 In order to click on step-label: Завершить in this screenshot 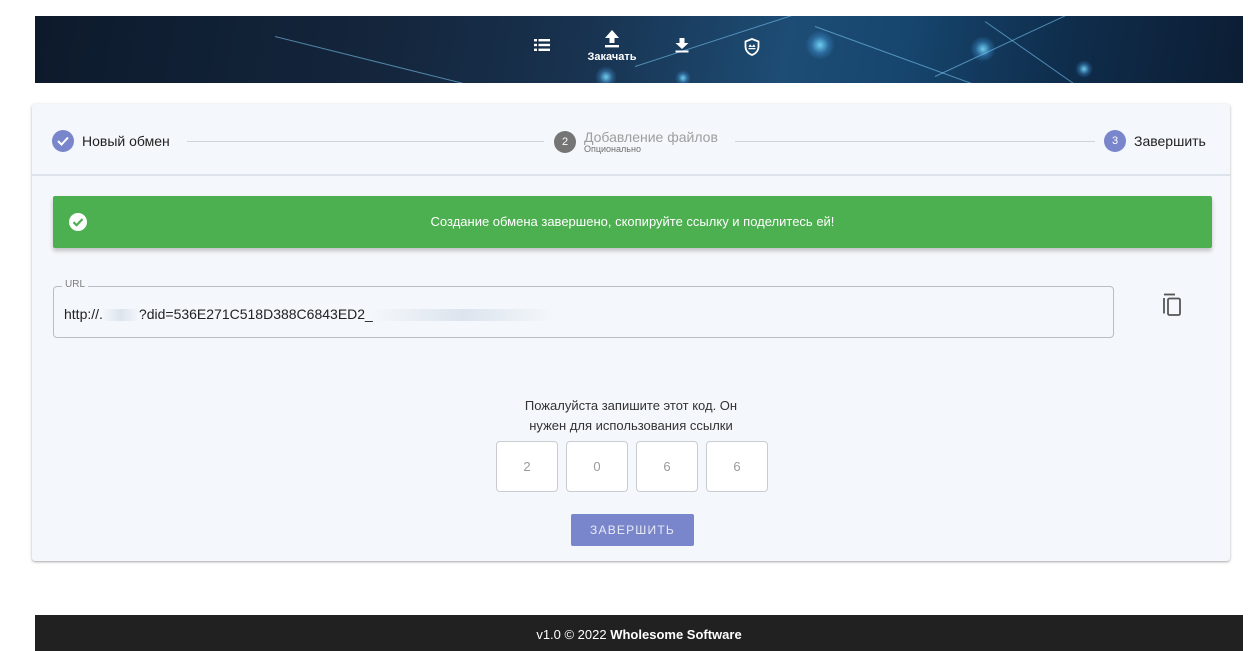, I will do `click(1170, 141)`.